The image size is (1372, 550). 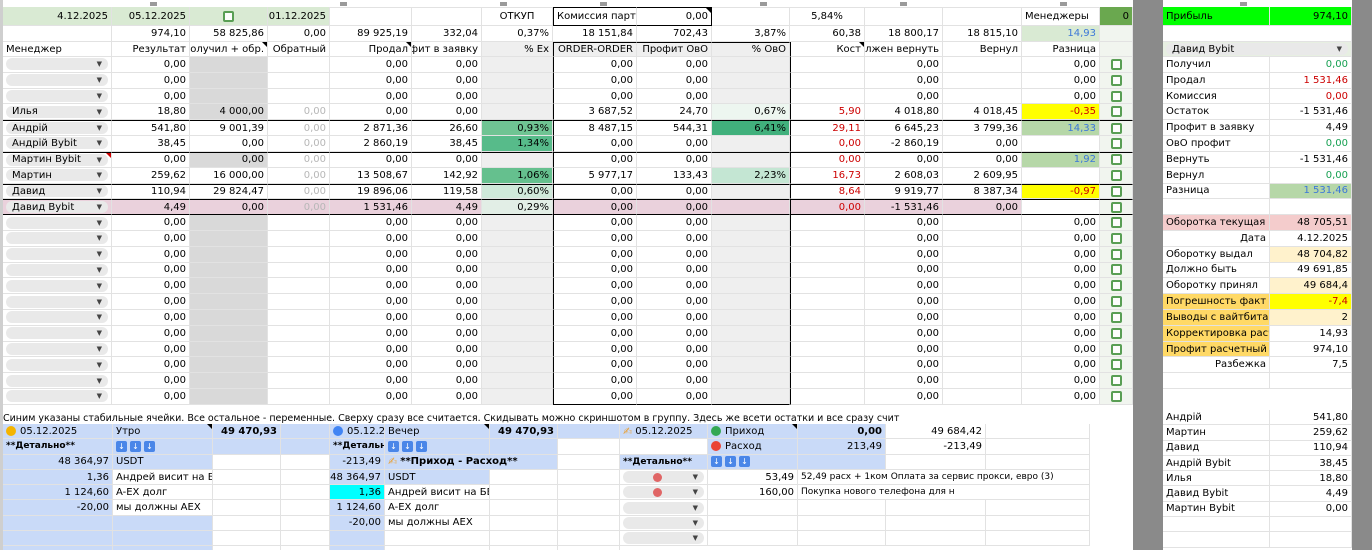 What do you see at coordinates (904, 128) in the screenshot?
I see `data-cell: 6 645,23` at bounding box center [904, 128].